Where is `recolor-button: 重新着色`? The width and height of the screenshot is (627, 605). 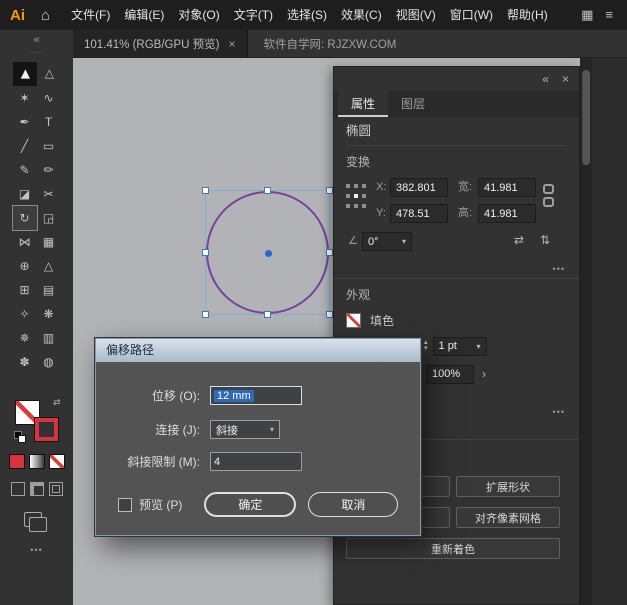
recolor-button: 重新着色 is located at coordinates (453, 548).